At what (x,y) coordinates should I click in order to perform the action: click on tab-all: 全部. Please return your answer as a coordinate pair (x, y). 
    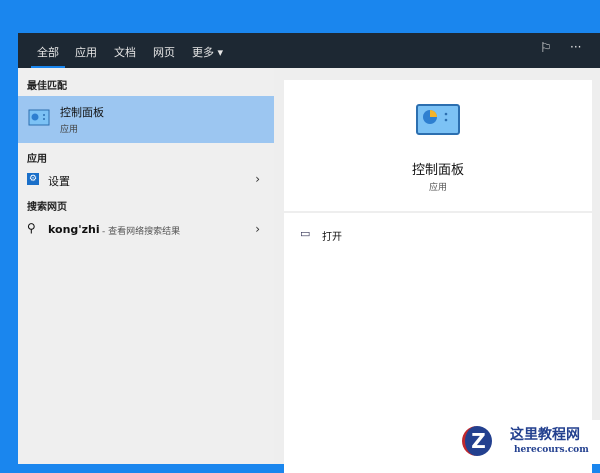
    Looking at the image, I should click on (48, 56).